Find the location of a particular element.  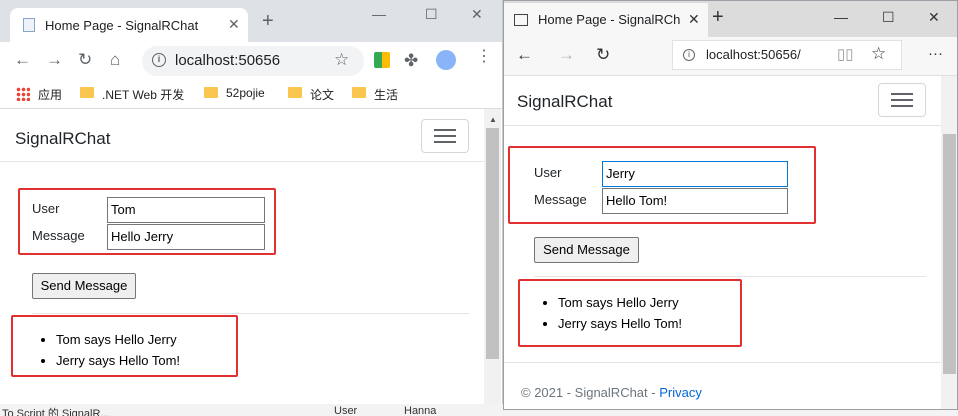

scrollbar is located at coordinates (949, 242).